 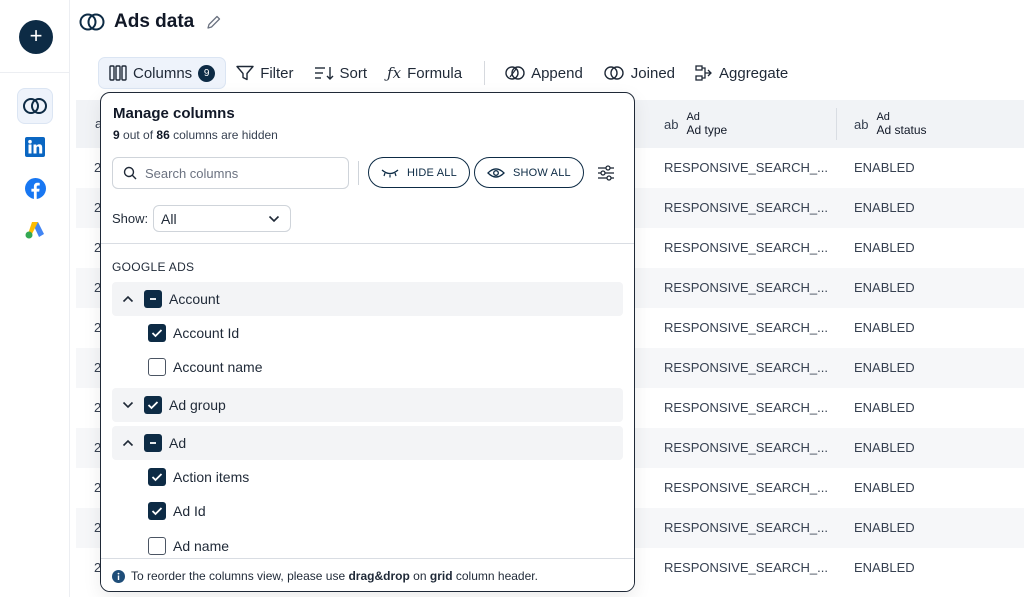 I want to click on show-all-button: SHOW ALL, so click(x=529, y=172).